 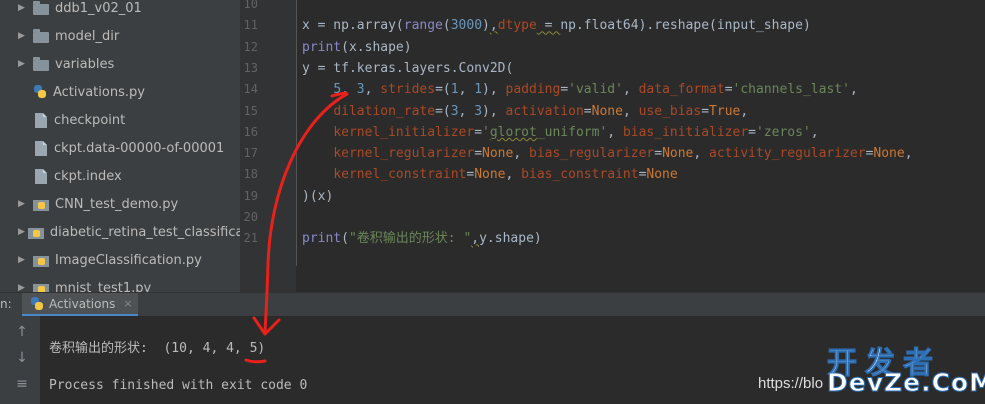 I want to click on tree-item: ▶ckpt.data-00000-of-00001, so click(x=120, y=148).